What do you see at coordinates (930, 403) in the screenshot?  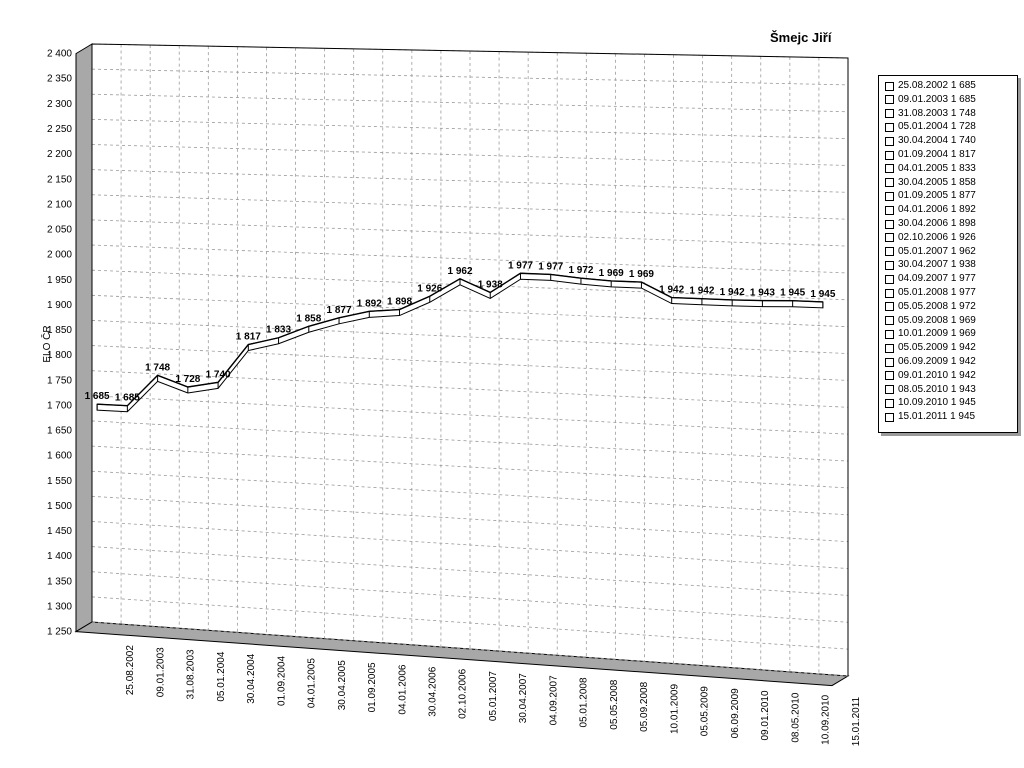 I see `legend-item: 10.09.2010 1 945` at bounding box center [930, 403].